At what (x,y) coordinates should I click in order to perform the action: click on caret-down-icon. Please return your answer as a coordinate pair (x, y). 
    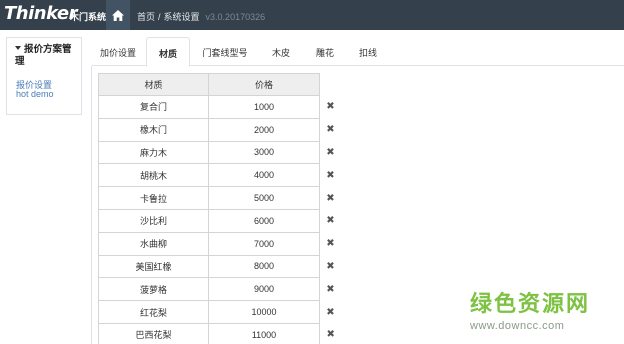
    Looking at the image, I should click on (18, 48).